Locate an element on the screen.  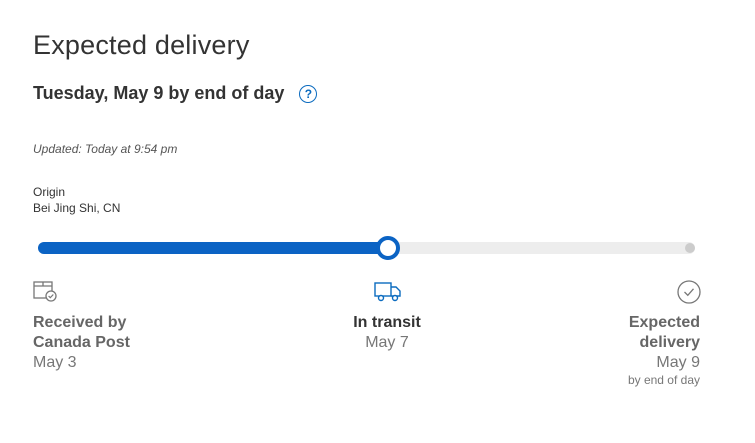
progress-end-dot is located at coordinates (690, 248).